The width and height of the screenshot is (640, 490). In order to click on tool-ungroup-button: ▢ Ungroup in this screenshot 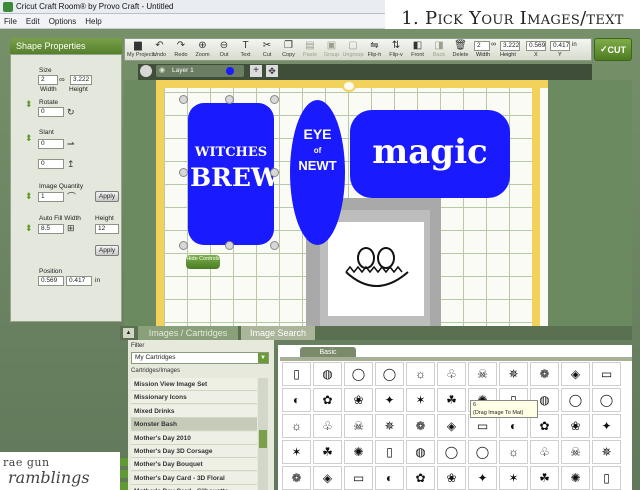, I will do `click(353, 49)`.